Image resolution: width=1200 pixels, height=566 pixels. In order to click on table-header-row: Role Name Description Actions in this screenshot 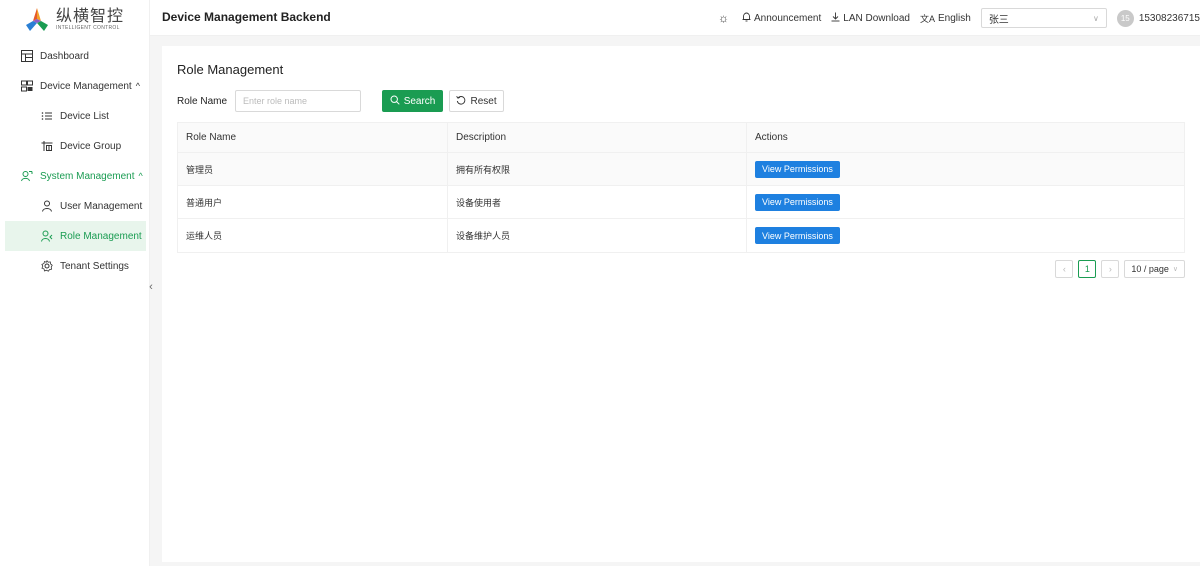, I will do `click(681, 138)`.